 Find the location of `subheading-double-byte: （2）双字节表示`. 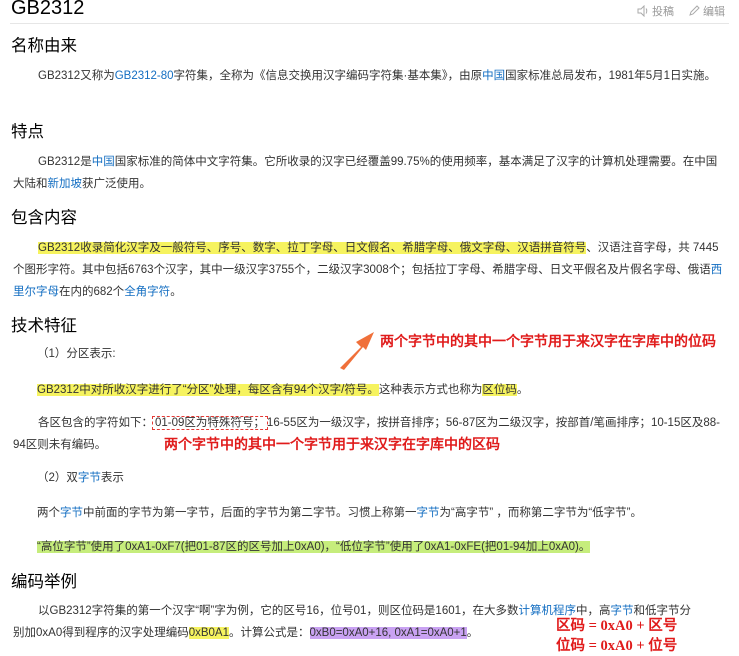

subheading-double-byte: （2）双字节表示 is located at coordinates (80, 478).